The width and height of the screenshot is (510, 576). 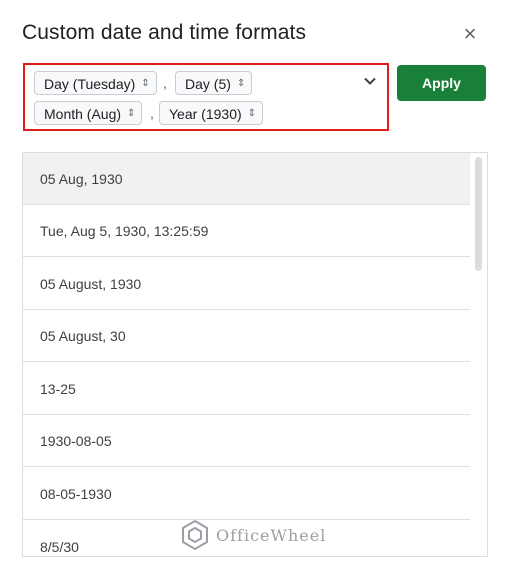 I want to click on list-item: Tue, Aug 5, 1930, 13:25:59, so click(x=246, y=231).